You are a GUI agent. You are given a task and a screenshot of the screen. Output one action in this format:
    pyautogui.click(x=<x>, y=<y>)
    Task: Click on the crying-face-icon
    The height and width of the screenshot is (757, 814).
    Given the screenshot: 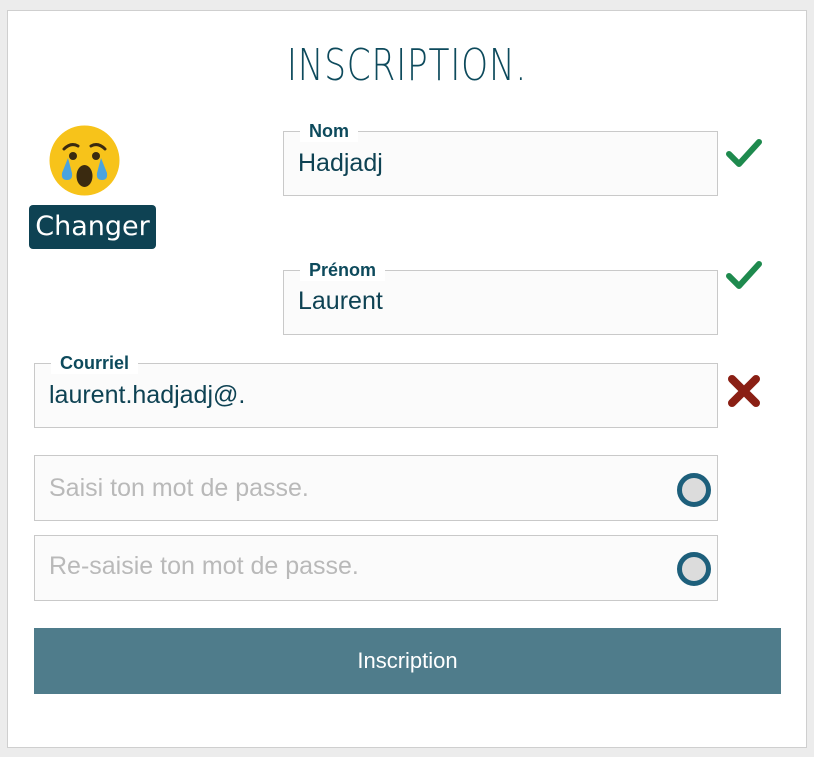 What is the action you would take?
    pyautogui.click(x=84, y=160)
    